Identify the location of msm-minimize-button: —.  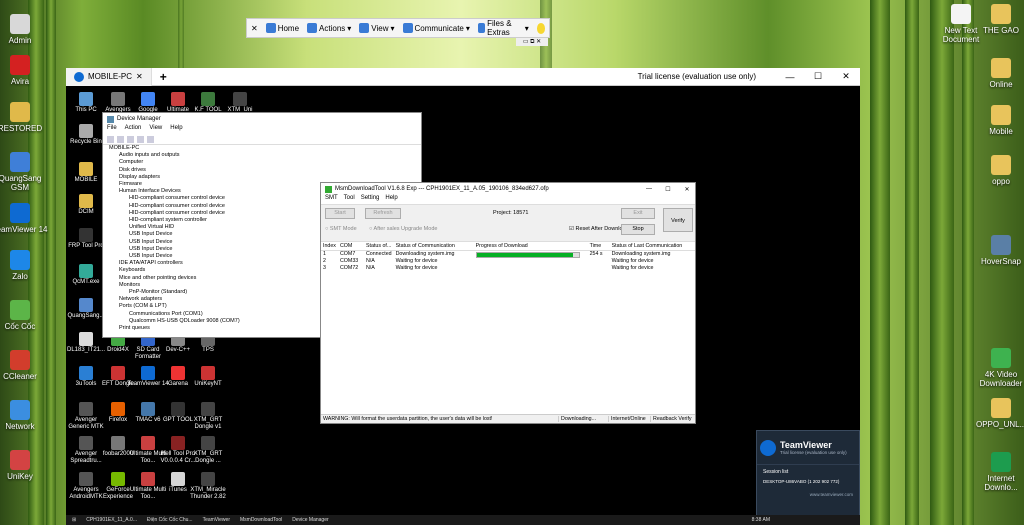
(649, 189).